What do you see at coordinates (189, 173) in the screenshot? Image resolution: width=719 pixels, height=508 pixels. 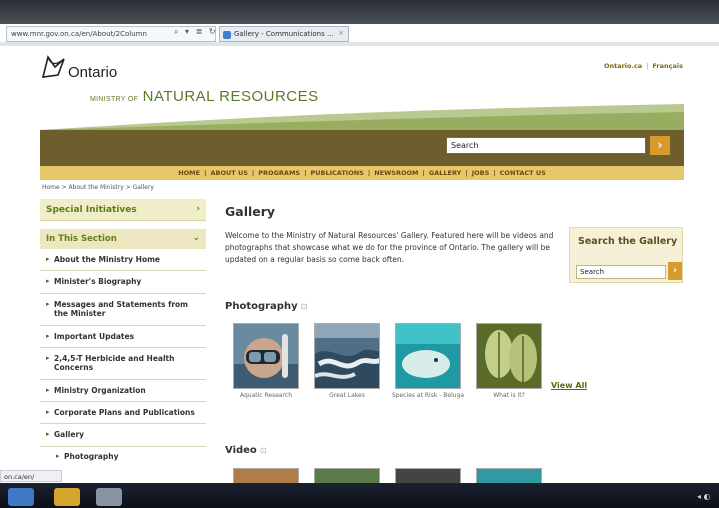 I see `nav-item-home: HOME` at bounding box center [189, 173].